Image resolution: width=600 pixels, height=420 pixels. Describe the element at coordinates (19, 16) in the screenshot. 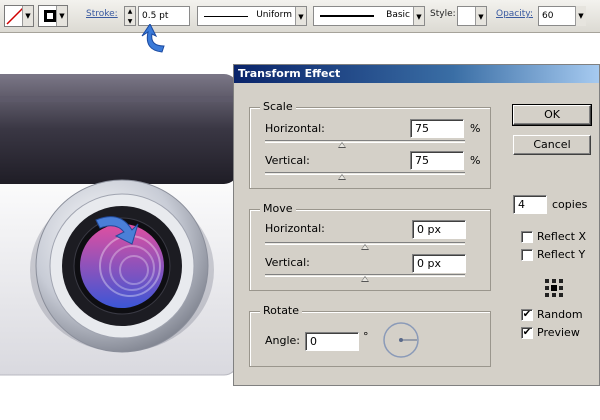

I see `fill-swatch: ▼` at that location.